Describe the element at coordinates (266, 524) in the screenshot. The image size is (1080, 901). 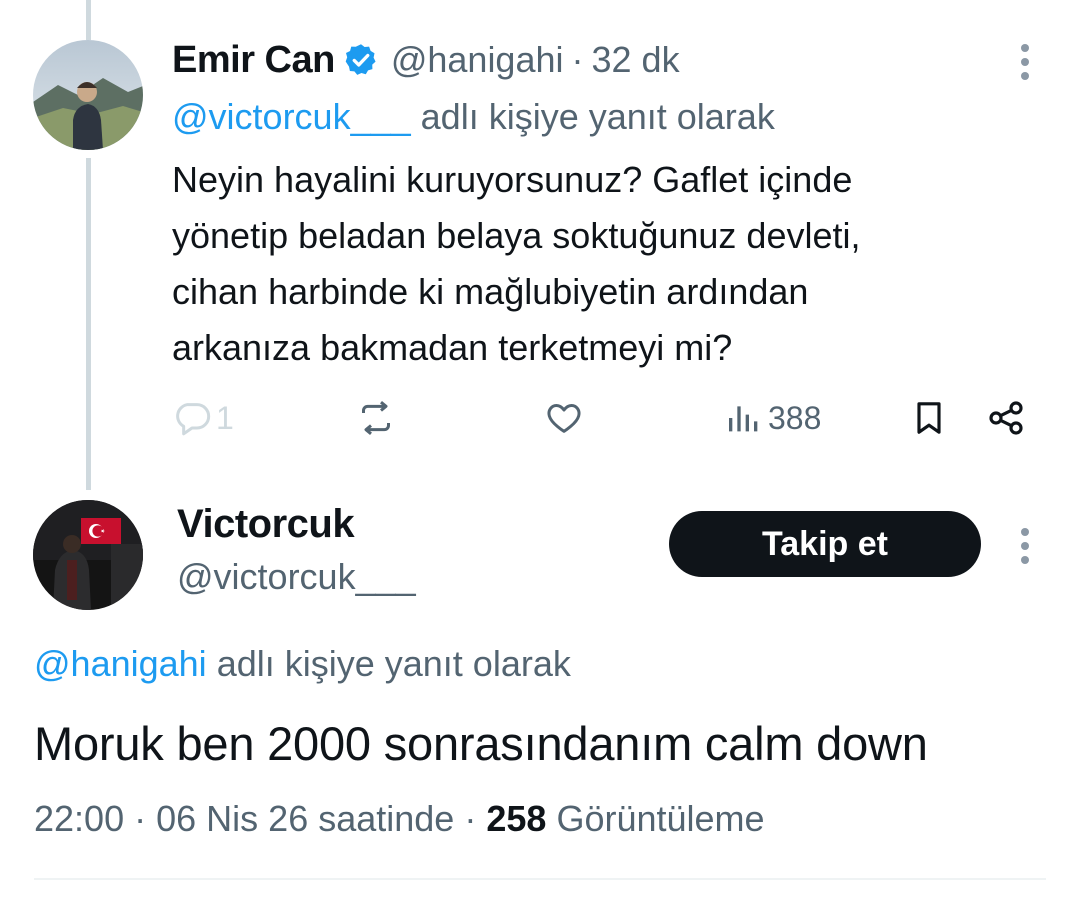
I see `main-author-name: Victorcuk` at that location.